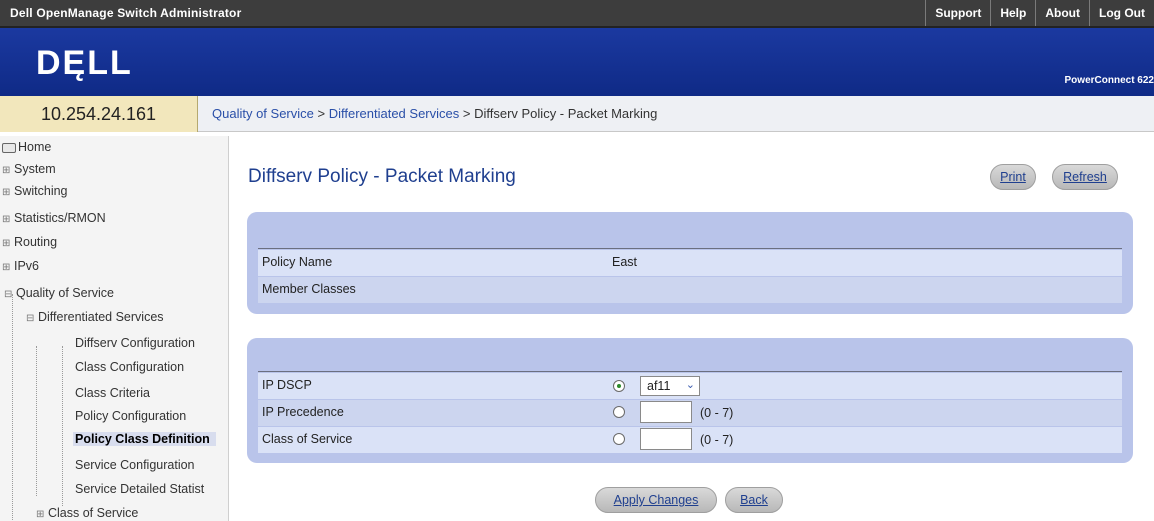 This screenshot has width=1154, height=521. I want to click on about-link: About, so click(1062, 13).